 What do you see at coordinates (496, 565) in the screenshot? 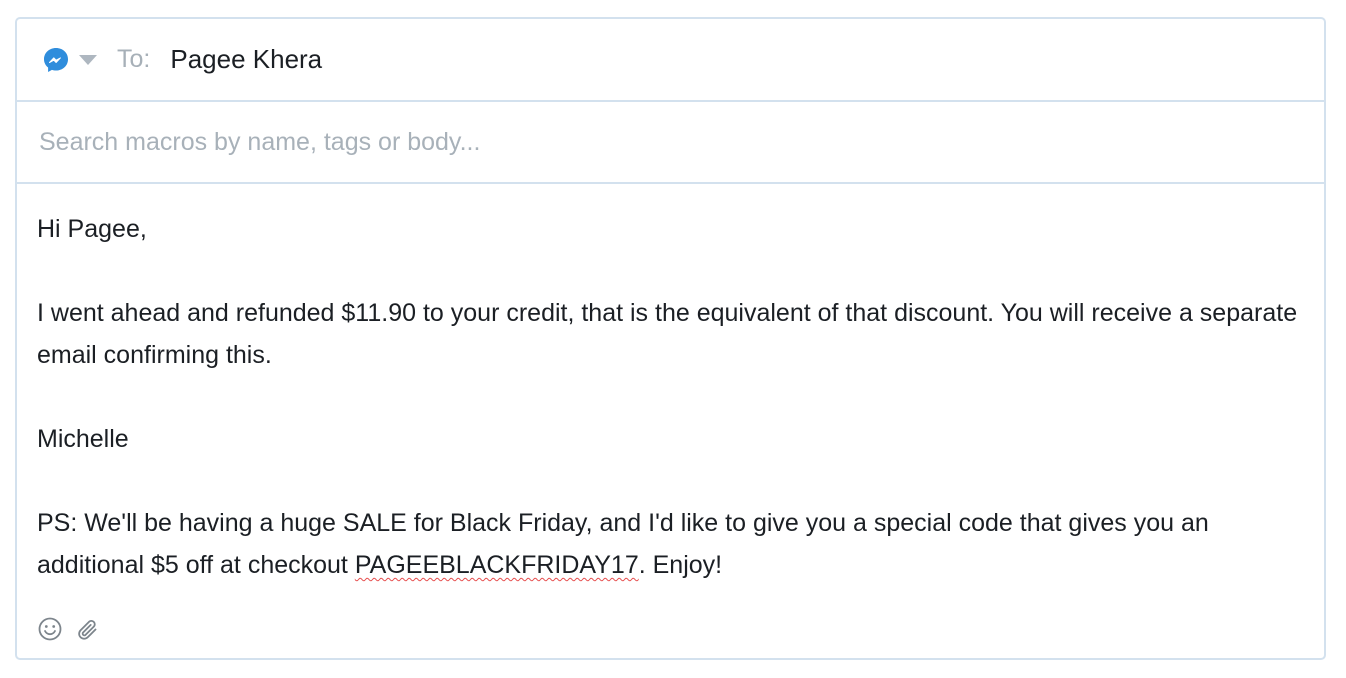
I see `promo-code: PAGEEBLACKFRIDAY17` at bounding box center [496, 565].